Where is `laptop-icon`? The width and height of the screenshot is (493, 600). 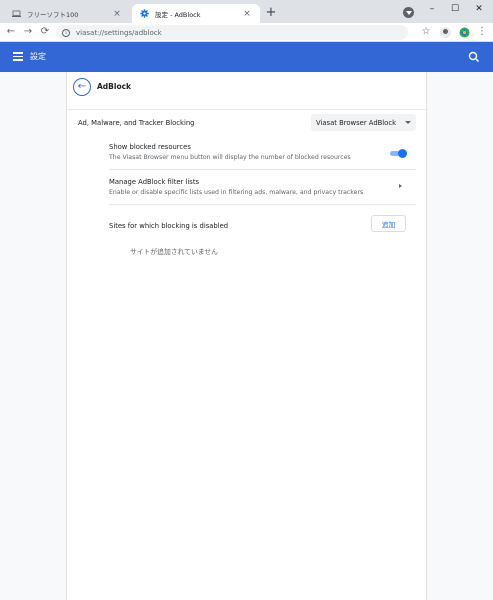 laptop-icon is located at coordinates (16, 13).